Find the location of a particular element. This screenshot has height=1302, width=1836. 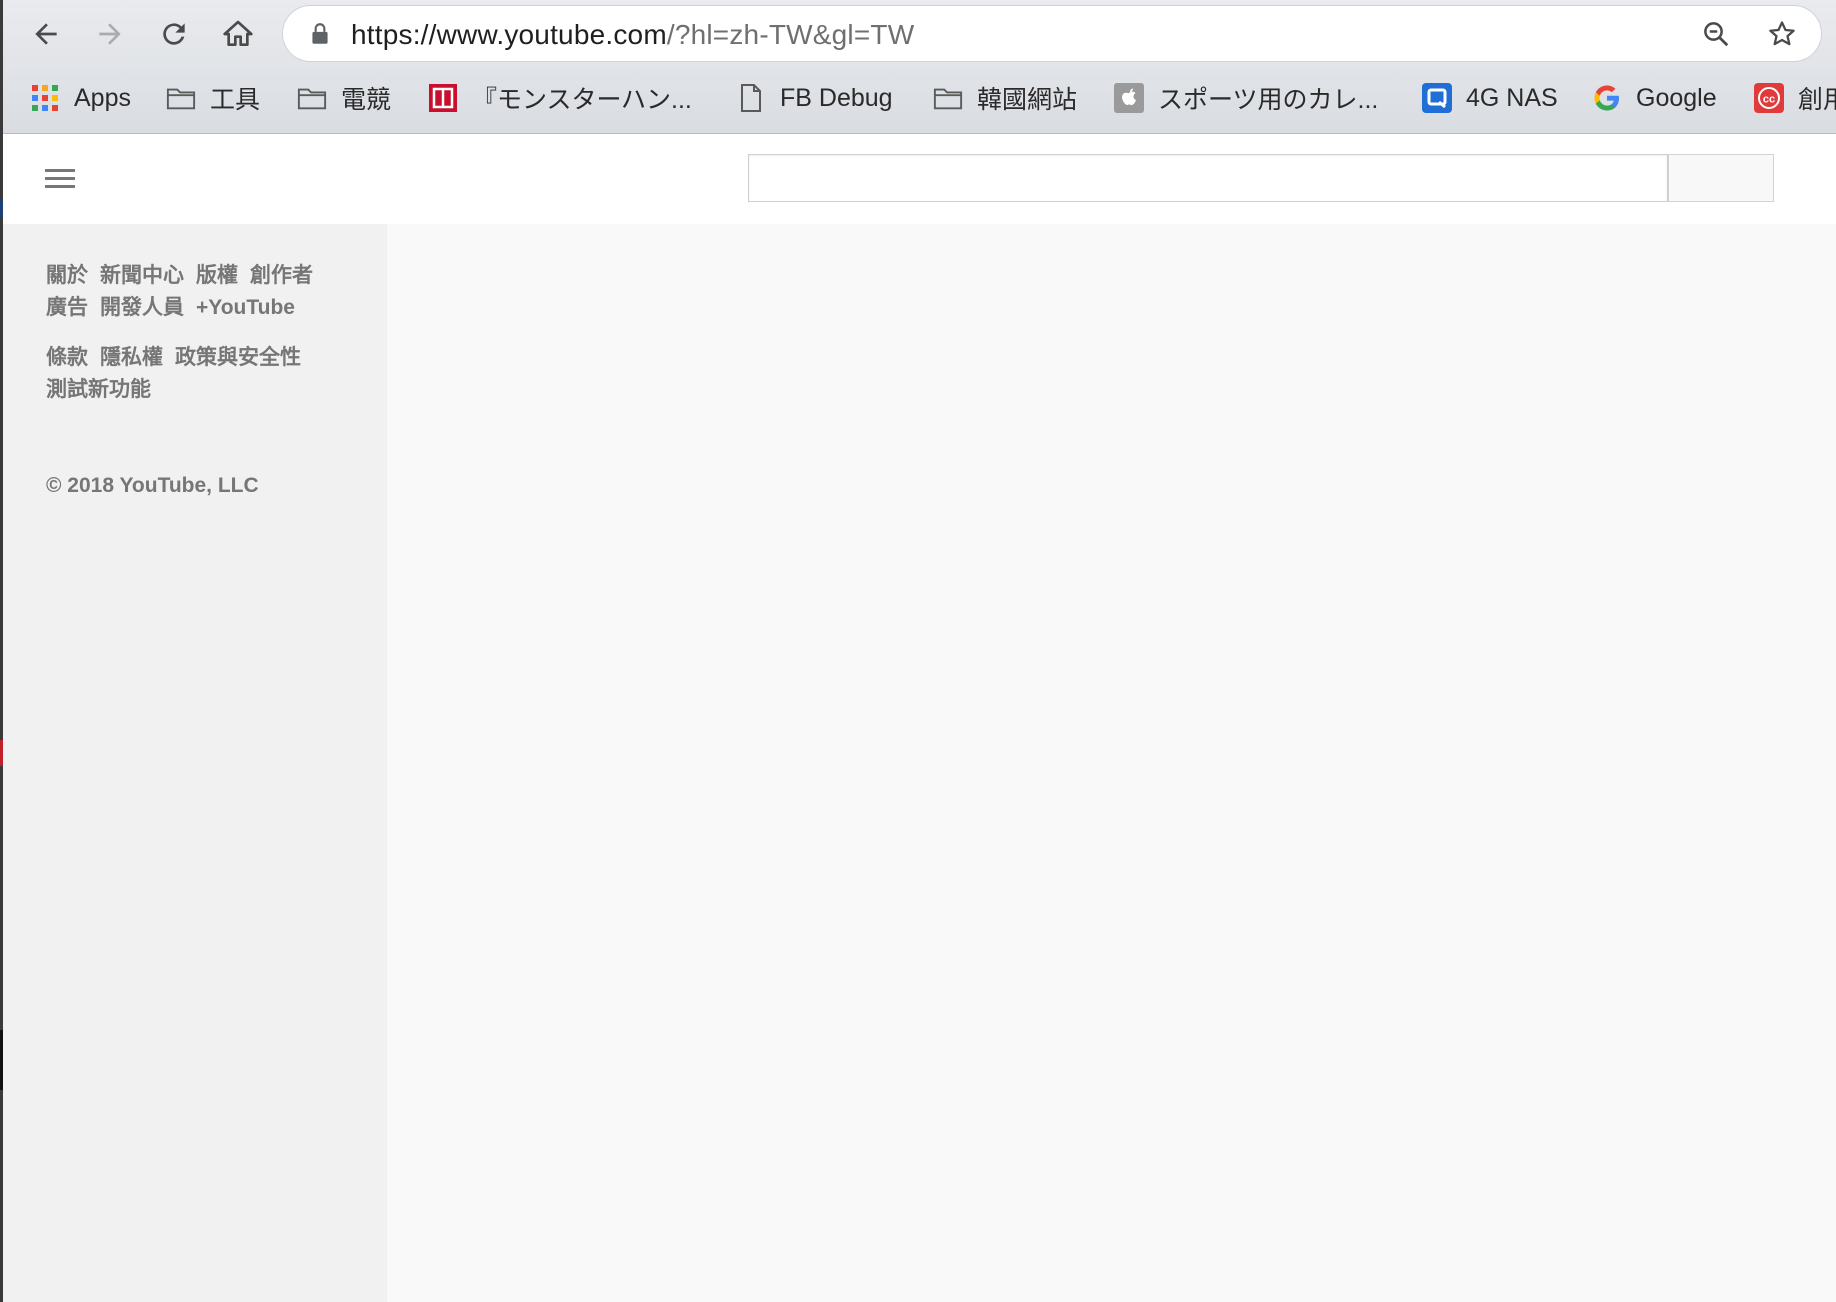

bookmark-folder-tools: 工具 is located at coordinates (213, 98).